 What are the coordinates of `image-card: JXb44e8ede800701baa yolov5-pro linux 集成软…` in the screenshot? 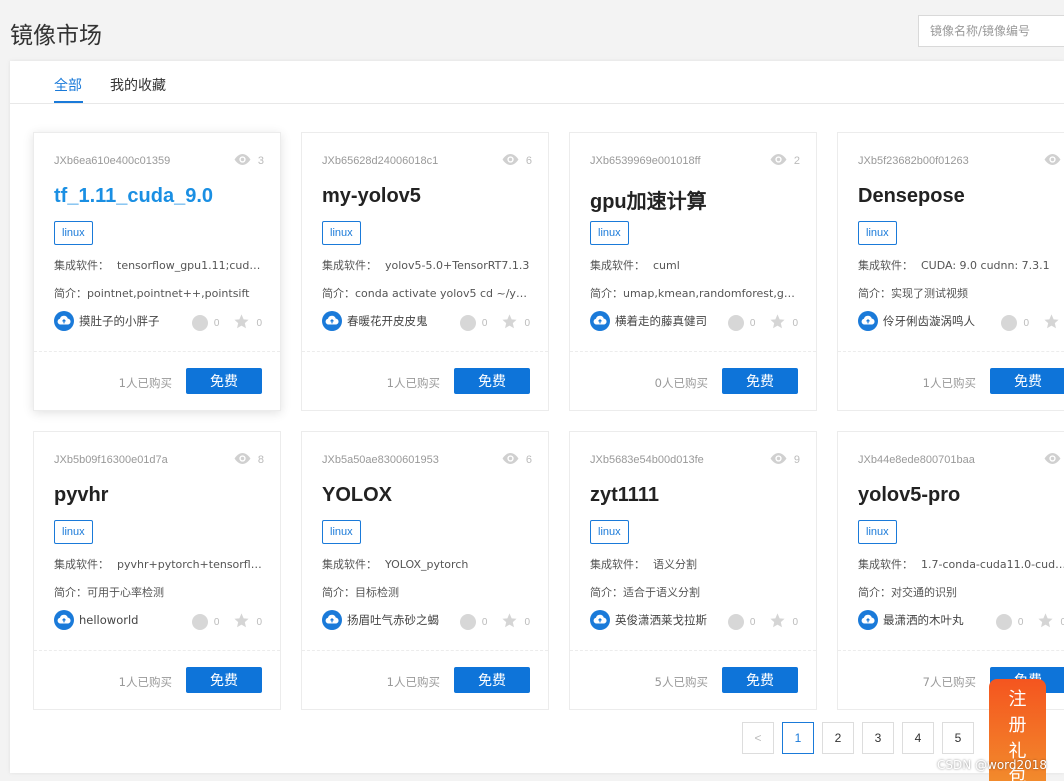 It's located at (950, 570).